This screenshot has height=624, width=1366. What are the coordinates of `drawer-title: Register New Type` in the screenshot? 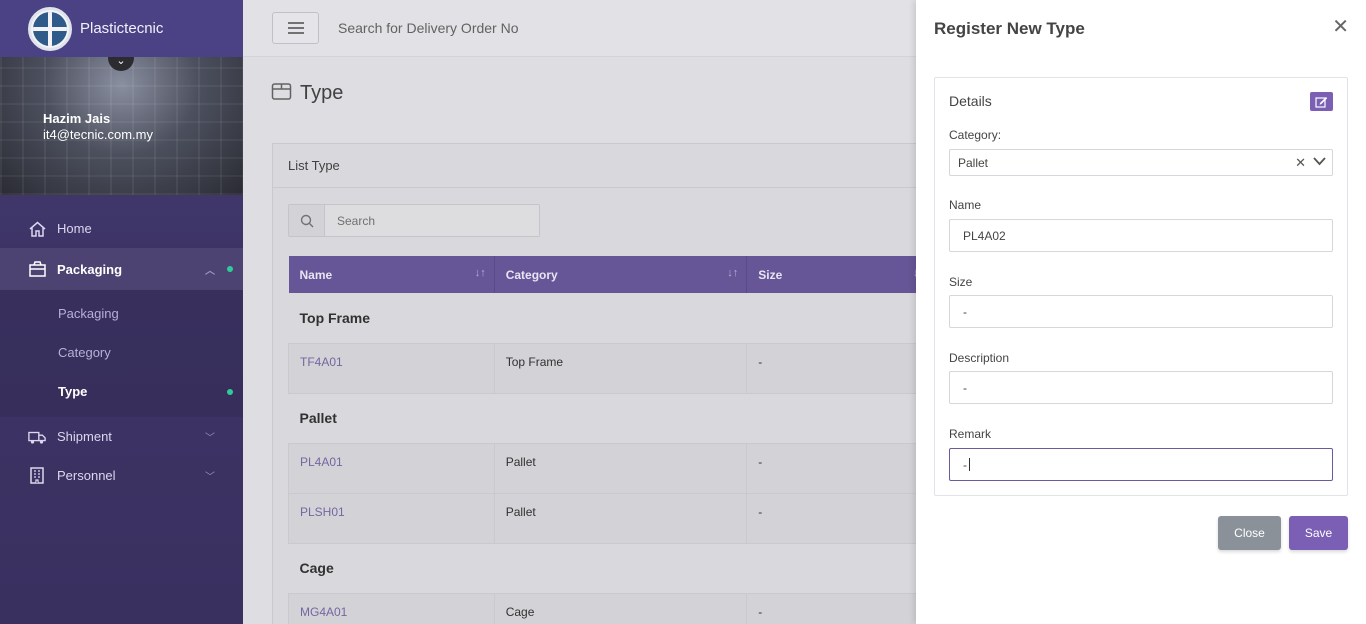 It's located at (1009, 28).